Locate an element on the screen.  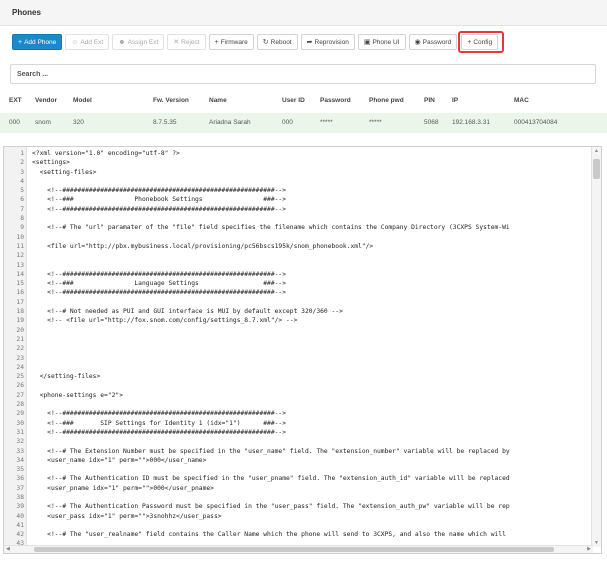
scroll-down-icon: ▼ is located at coordinates (596, 543).